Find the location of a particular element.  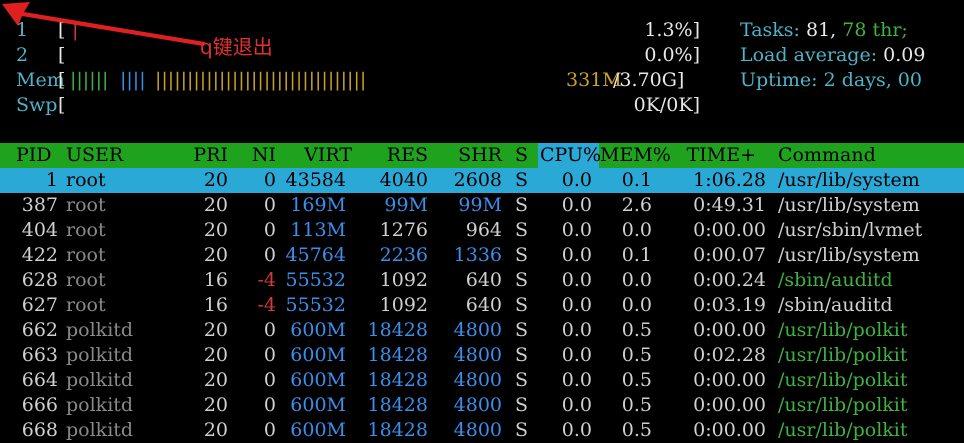

column-header-cpu: CPU% is located at coordinates (570, 155).